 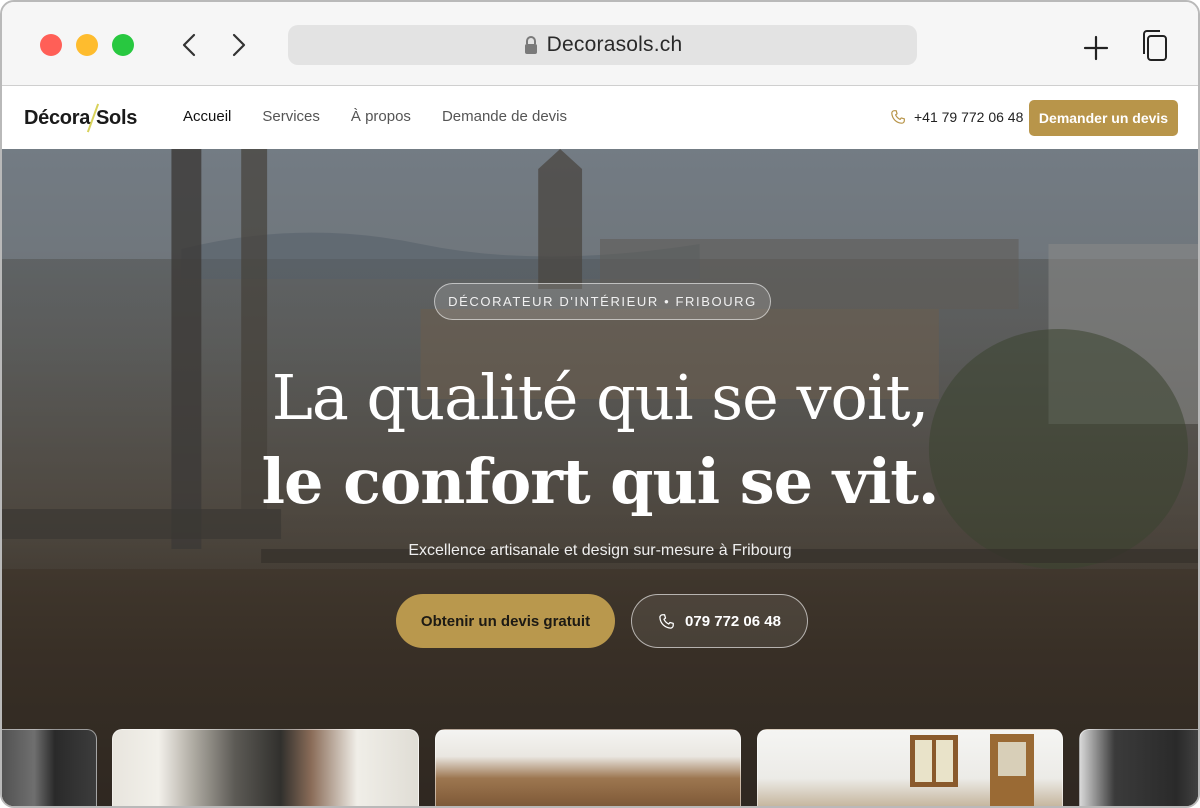 I want to click on request-quote-button: Demander un devis, so click(x=1103, y=118).